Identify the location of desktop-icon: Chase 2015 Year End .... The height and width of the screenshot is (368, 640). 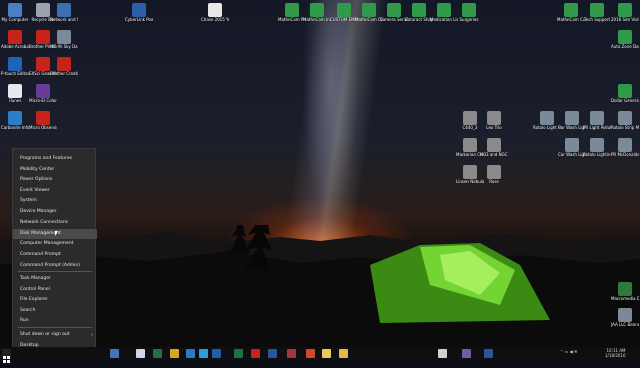
(215, 12).